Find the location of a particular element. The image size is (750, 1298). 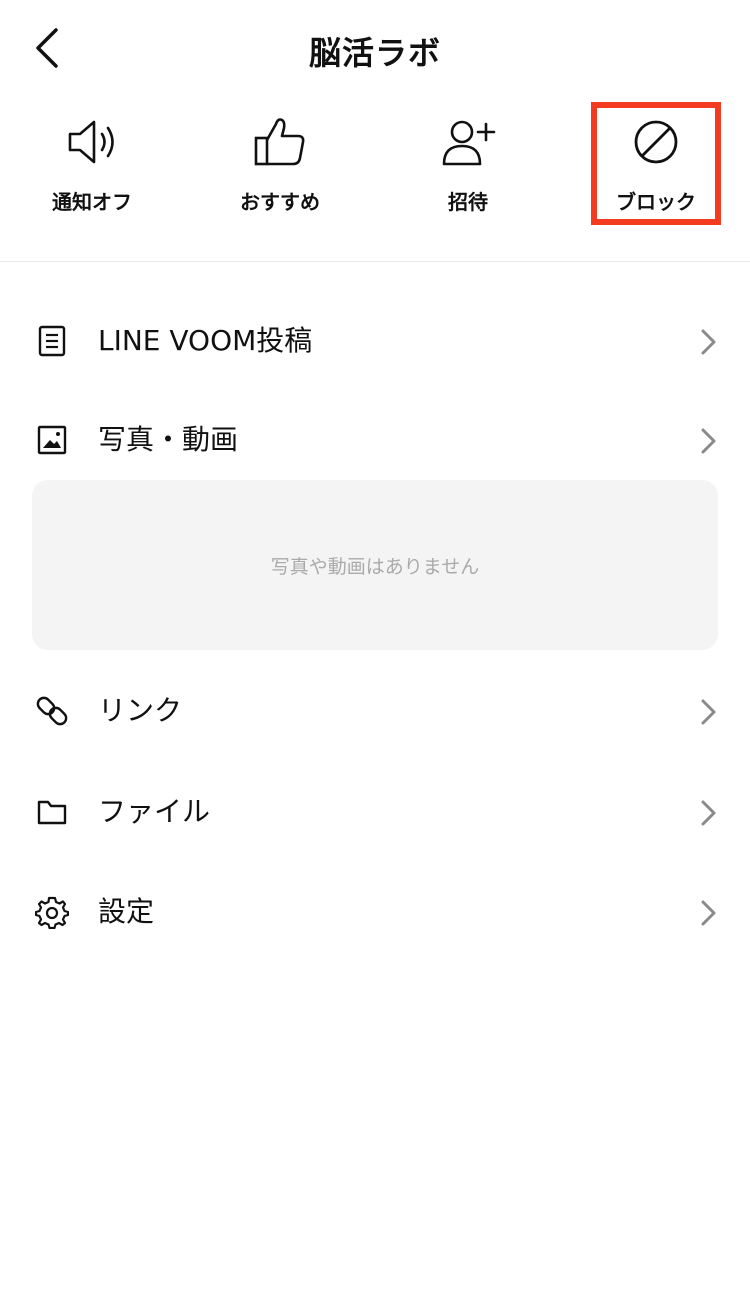

recommend-button: おすすめ is located at coordinates (280, 170).